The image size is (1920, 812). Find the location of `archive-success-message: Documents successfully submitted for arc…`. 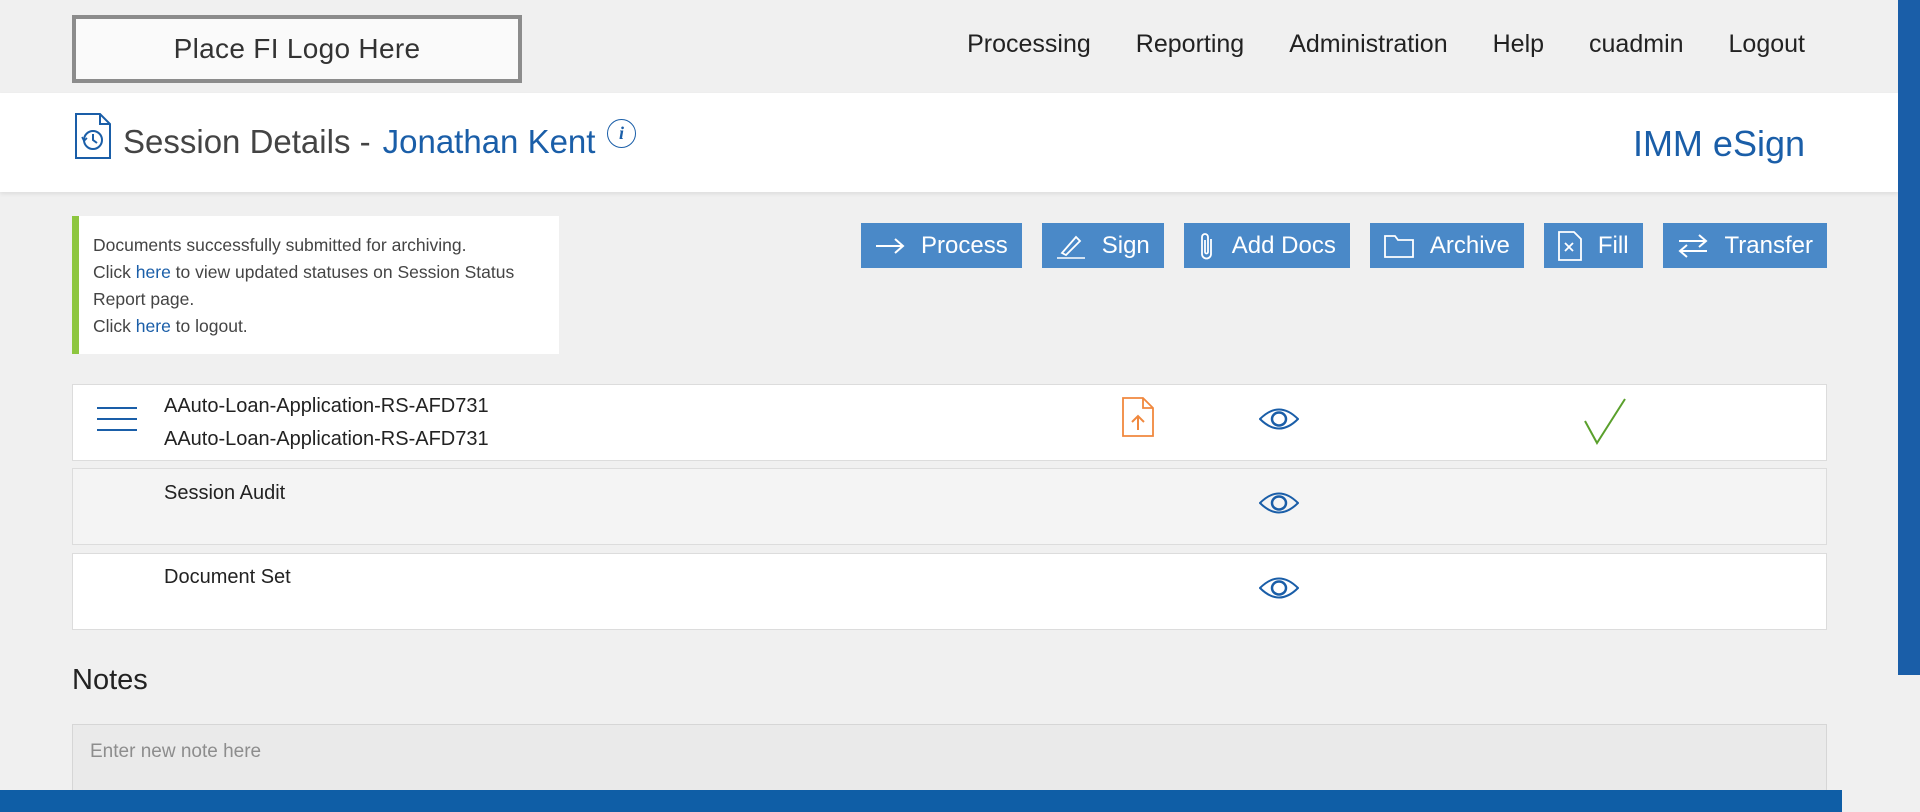

archive-success-message: Documents successfully submitted for arc… is located at coordinates (315, 285).